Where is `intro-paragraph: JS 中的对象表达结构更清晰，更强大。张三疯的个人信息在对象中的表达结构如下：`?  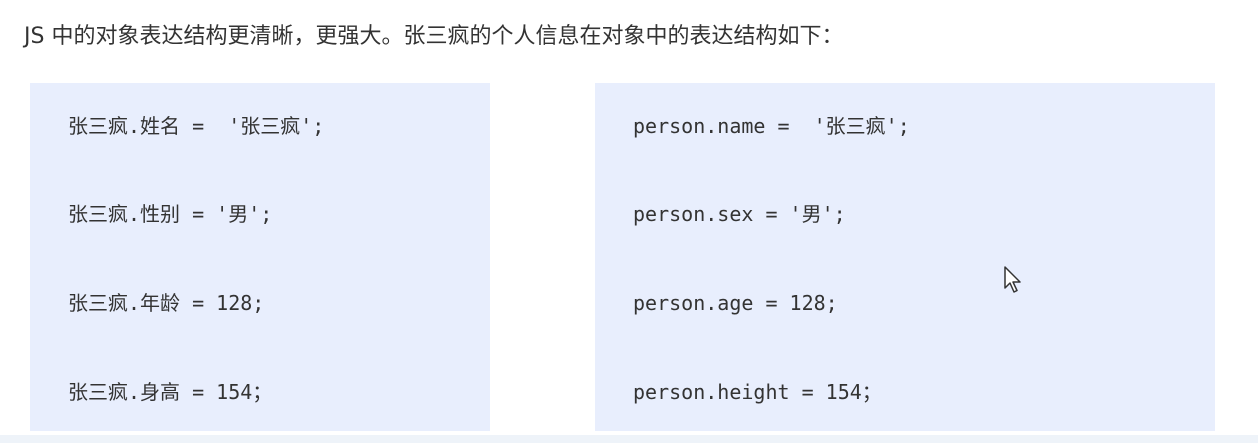
intro-paragraph: JS 中的对象表达结构更清晰，更强大。张三疯的个人信息在对象中的表达结构如下： is located at coordinates (434, 36).